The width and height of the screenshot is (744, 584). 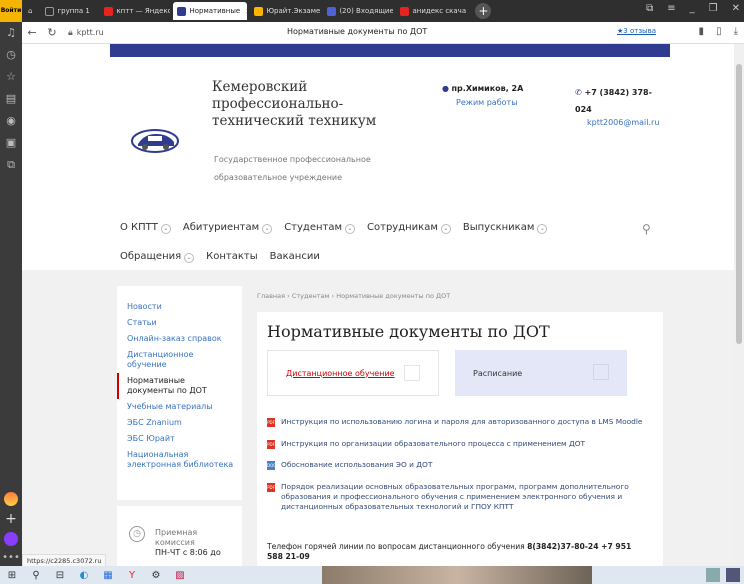 I want to click on tab: (20) Входящие —, so click(x=358, y=11).